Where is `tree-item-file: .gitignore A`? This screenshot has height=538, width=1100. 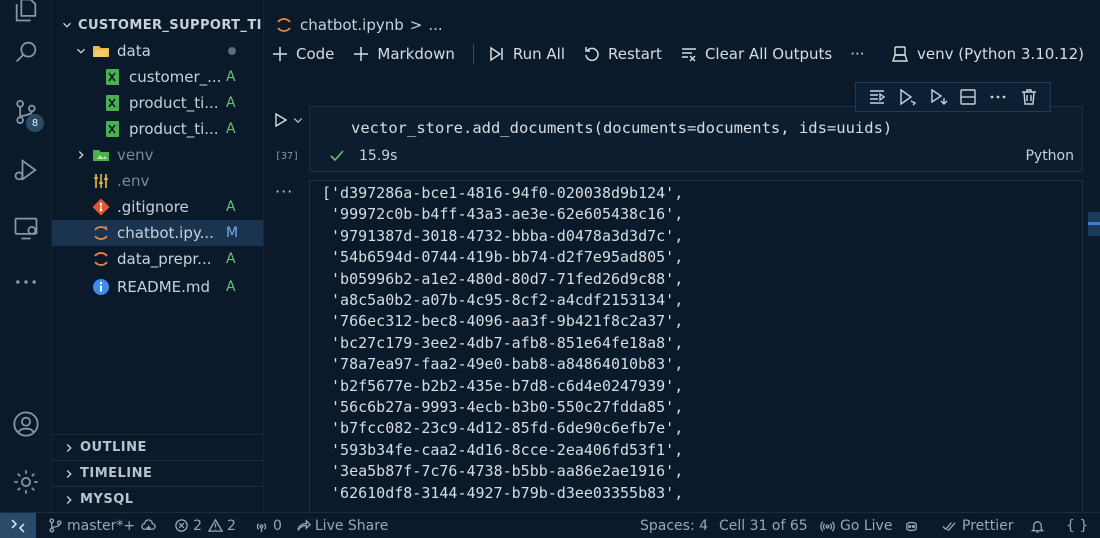
tree-item-file: .gitignore A is located at coordinates (157, 207).